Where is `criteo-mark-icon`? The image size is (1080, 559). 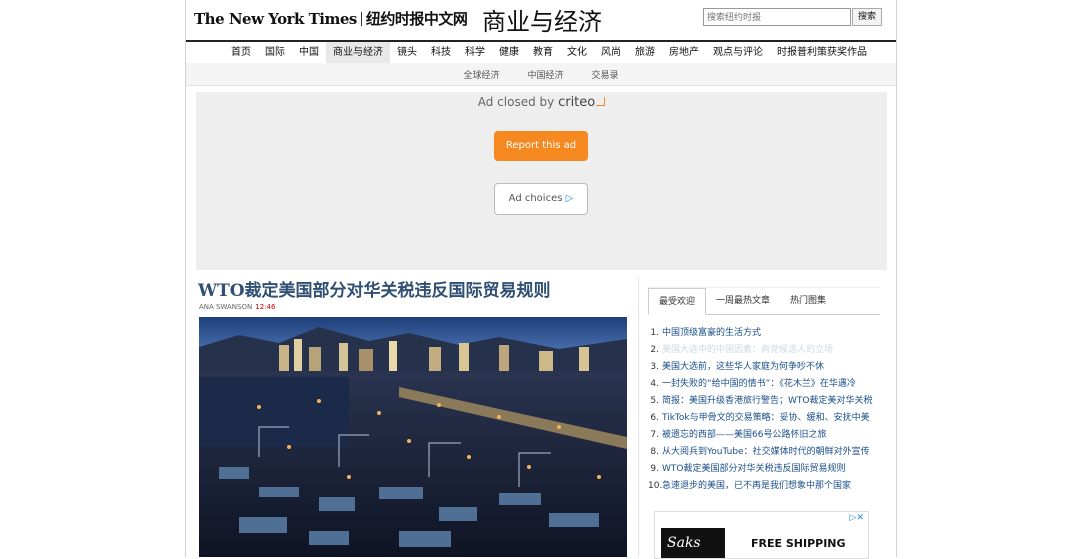
criteo-mark-icon is located at coordinates (601, 101).